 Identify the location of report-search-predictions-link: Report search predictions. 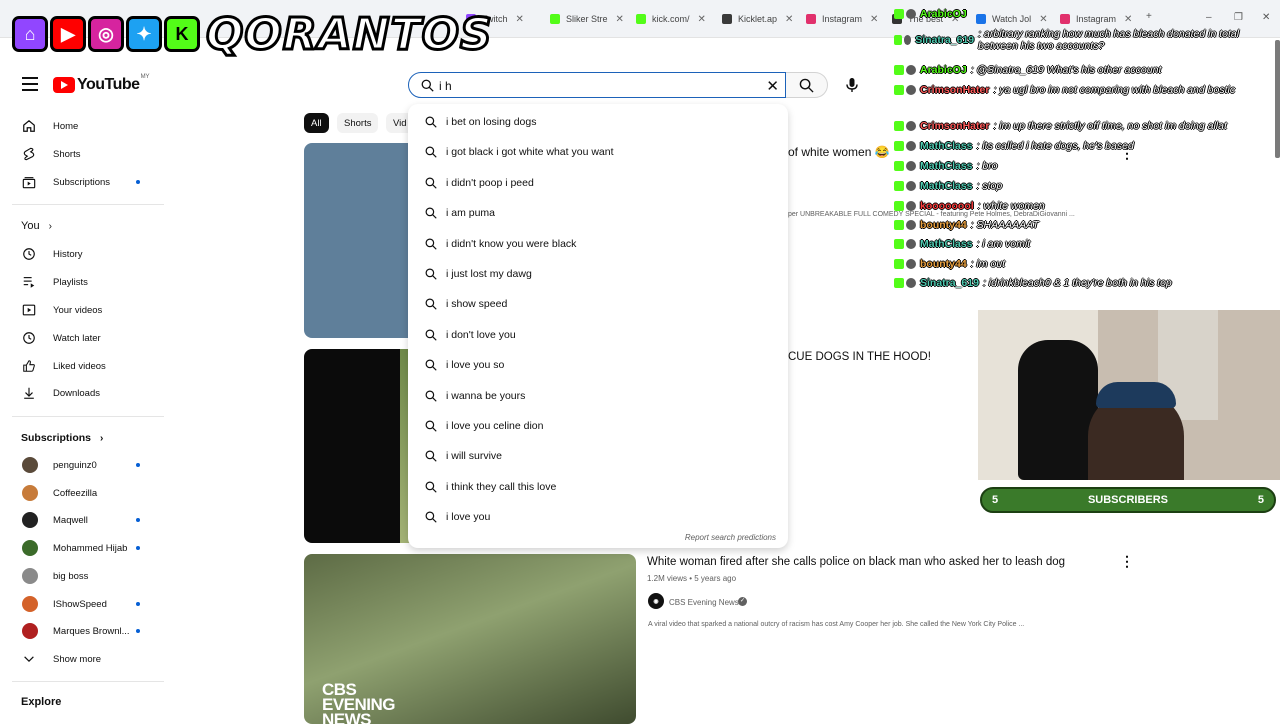
(730, 537).